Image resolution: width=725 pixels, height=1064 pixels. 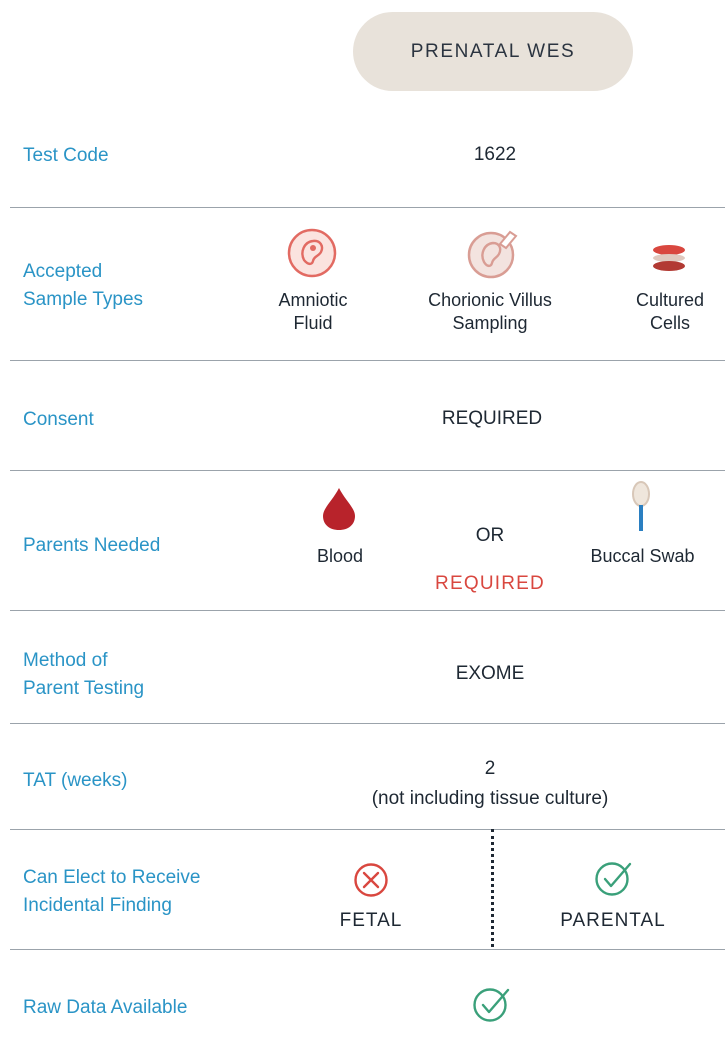 What do you see at coordinates (642, 556) in the screenshot?
I see `parent-sample-buccal-swab: Buccal Swab` at bounding box center [642, 556].